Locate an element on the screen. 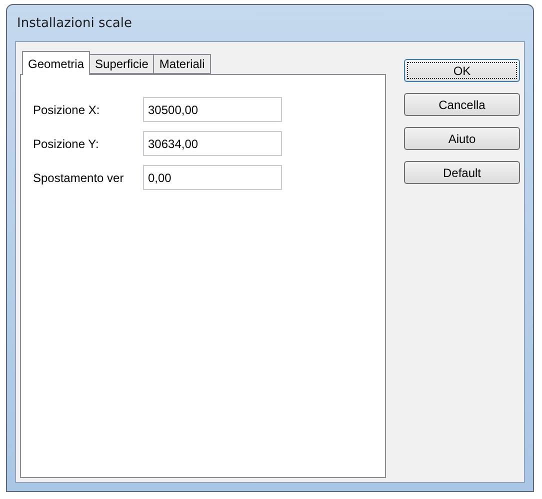 The height and width of the screenshot is (499, 542). input-field: 0,00 is located at coordinates (212, 177).